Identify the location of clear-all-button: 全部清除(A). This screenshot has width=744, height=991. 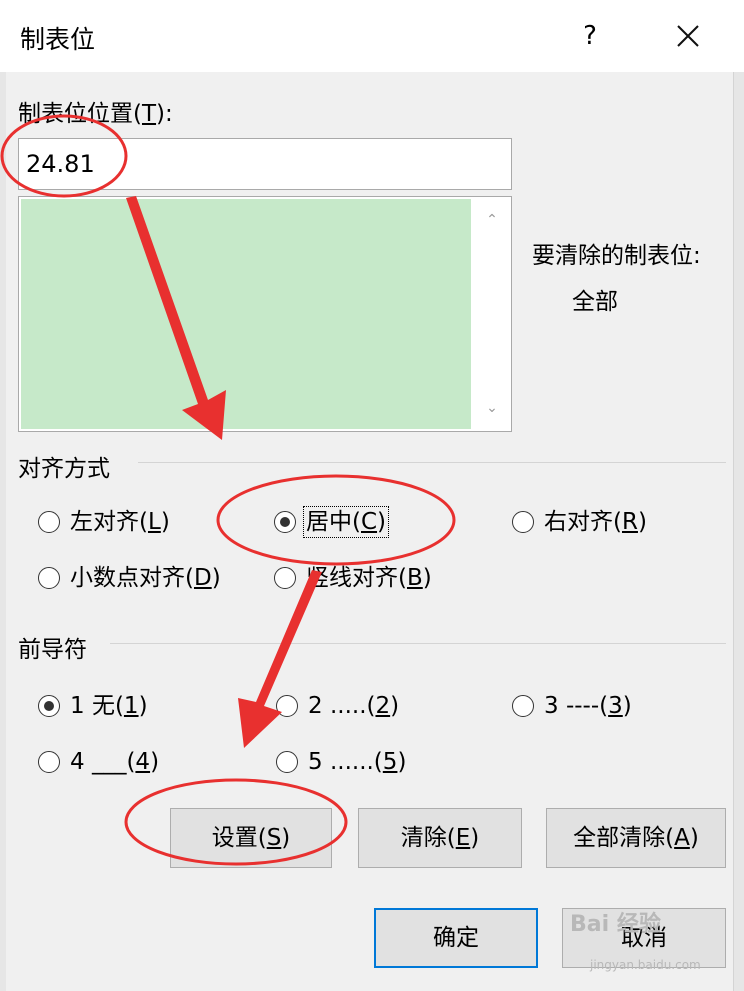
(636, 838).